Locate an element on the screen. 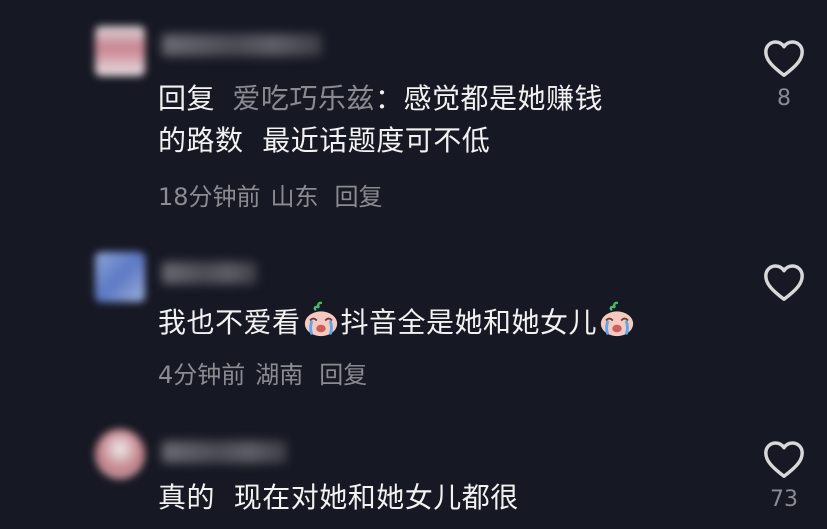 The height and width of the screenshot is (529, 827). like-count: 73 is located at coordinates (784, 499).